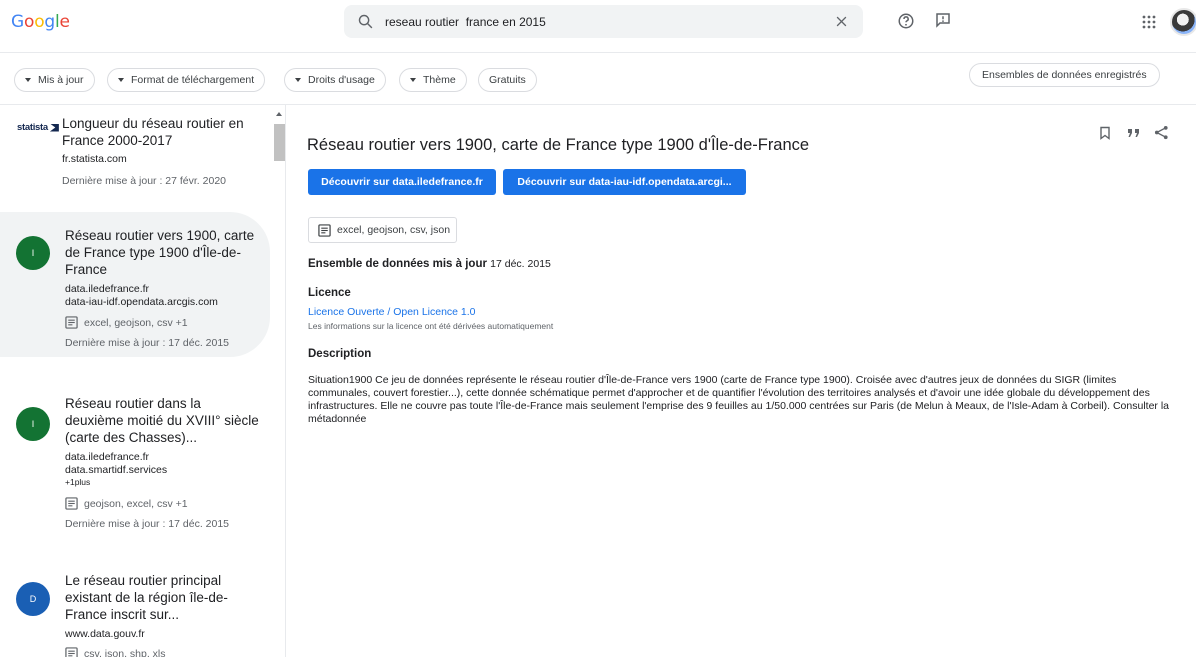 Image resolution: width=1196 pixels, height=657 pixels. What do you see at coordinates (1105, 133) in the screenshot?
I see `bookmark-icon` at bounding box center [1105, 133].